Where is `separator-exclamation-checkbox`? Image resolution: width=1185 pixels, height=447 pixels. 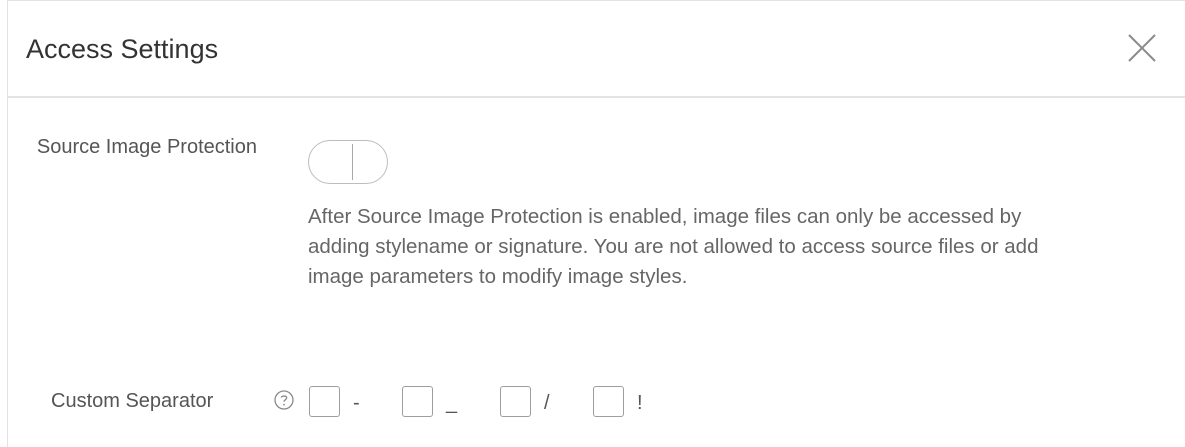
separator-exclamation-checkbox is located at coordinates (608, 401).